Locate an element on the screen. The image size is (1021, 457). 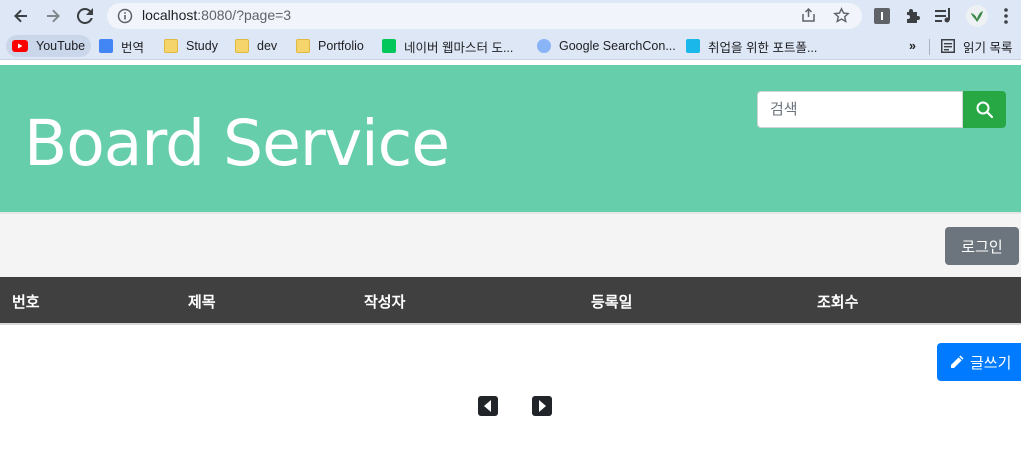
prev-page-button is located at coordinates (488, 406).